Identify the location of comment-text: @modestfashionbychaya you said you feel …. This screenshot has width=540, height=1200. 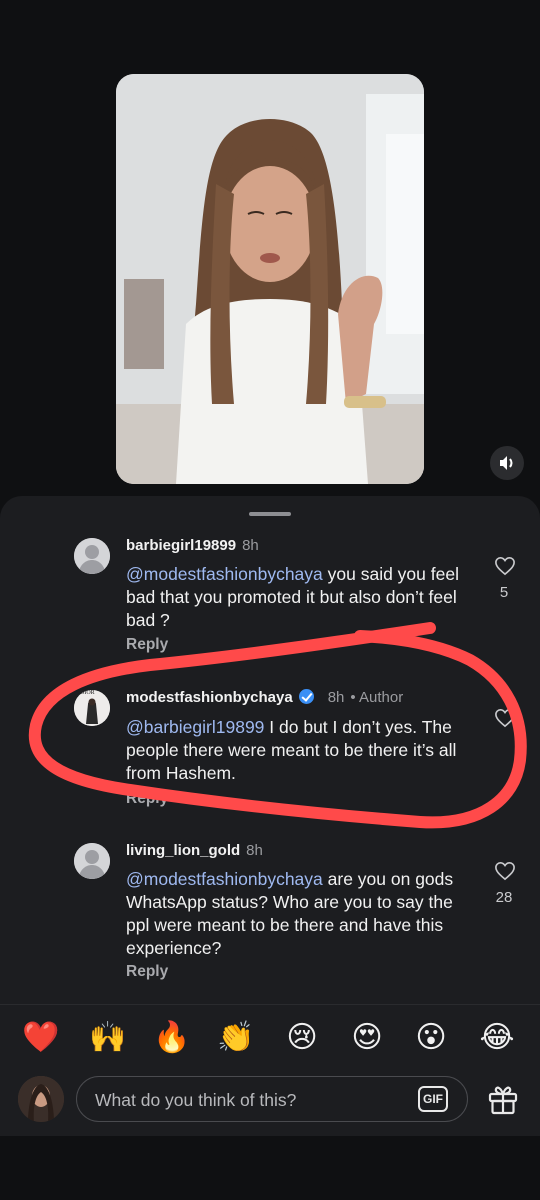
(292, 597).